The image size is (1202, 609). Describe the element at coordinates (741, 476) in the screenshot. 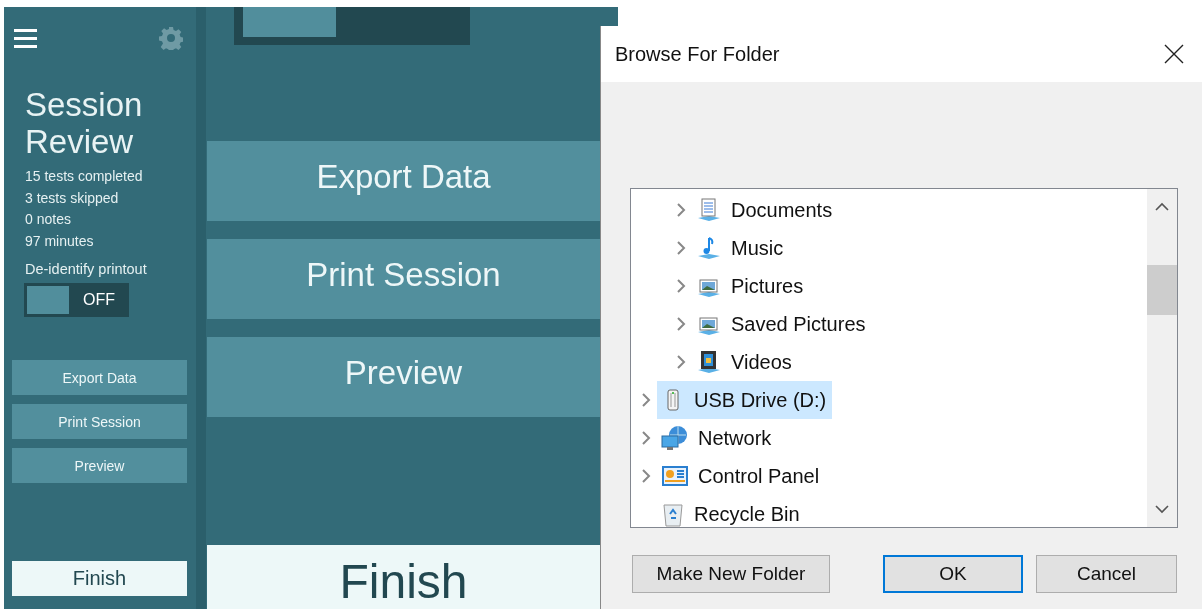

I see `folder-tree-item: Control Panel` at that location.